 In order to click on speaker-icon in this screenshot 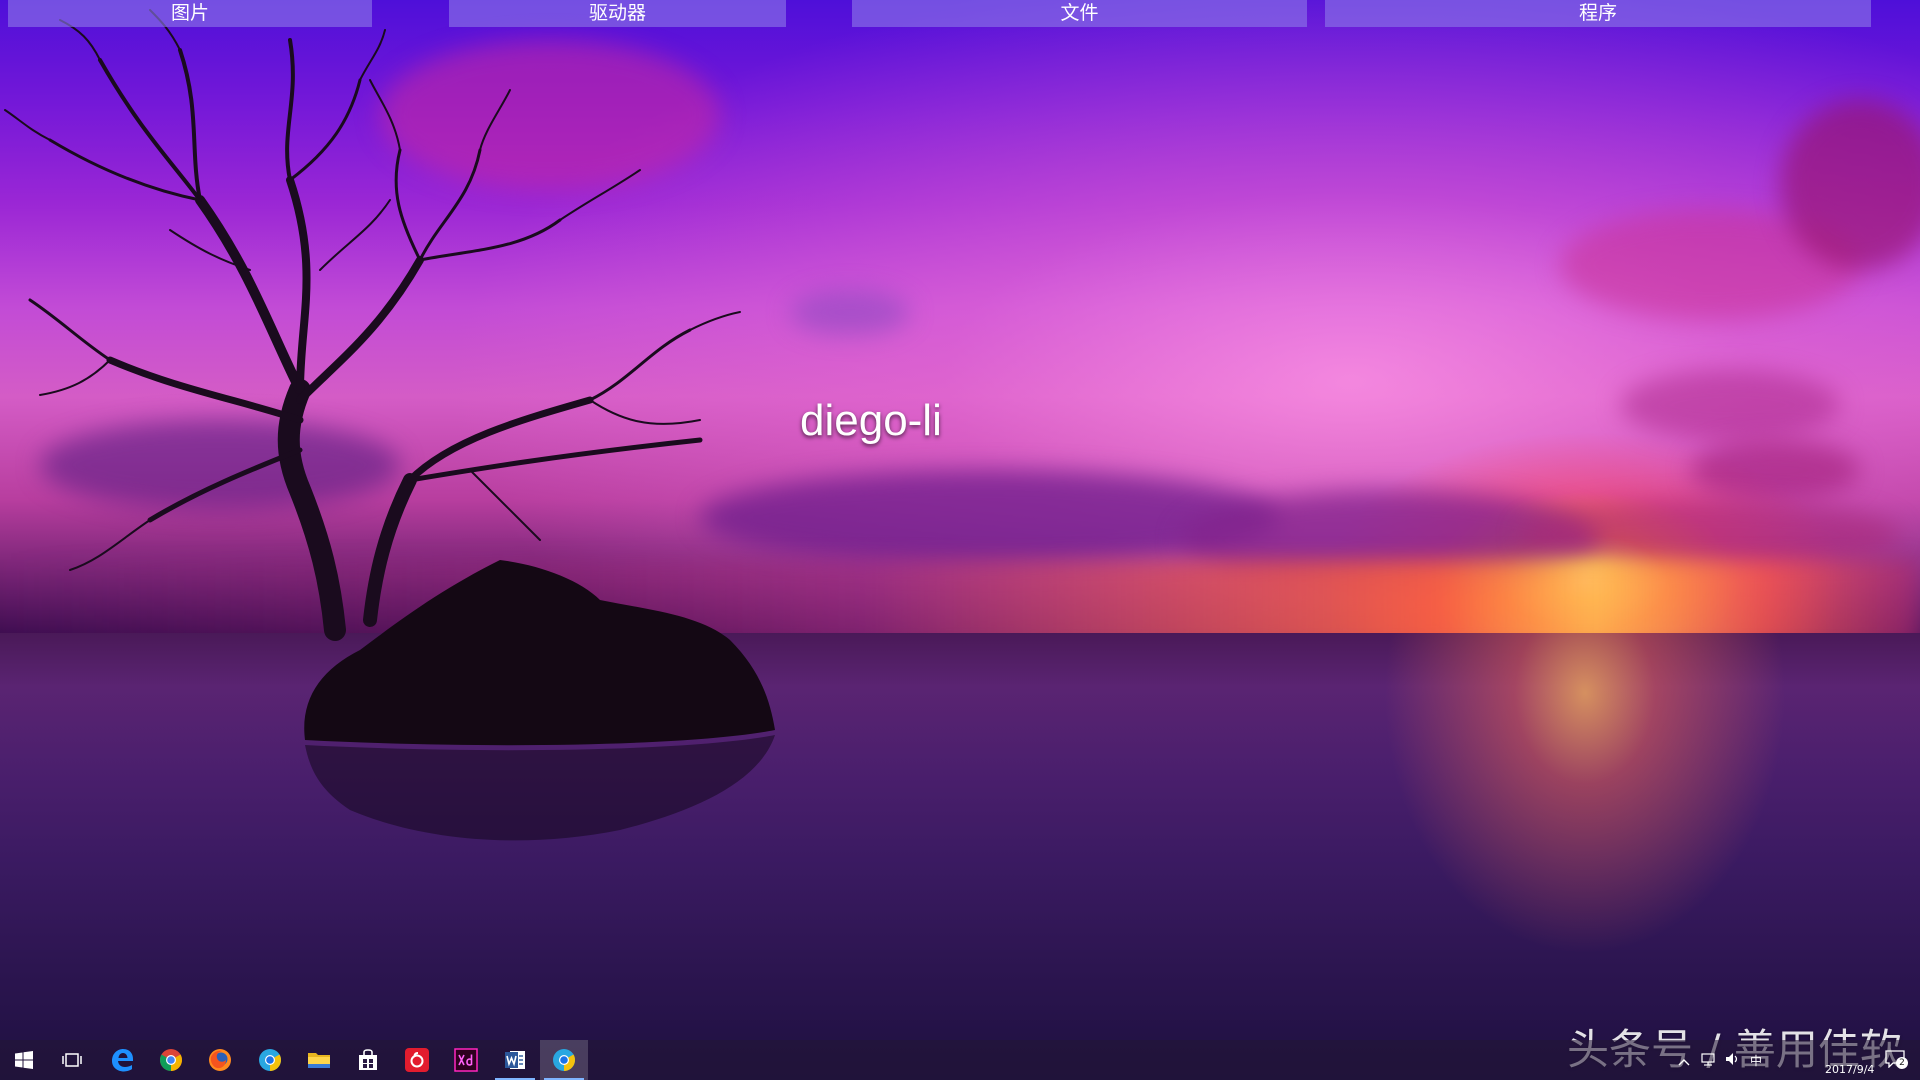, I will do `click(1732, 1059)`.